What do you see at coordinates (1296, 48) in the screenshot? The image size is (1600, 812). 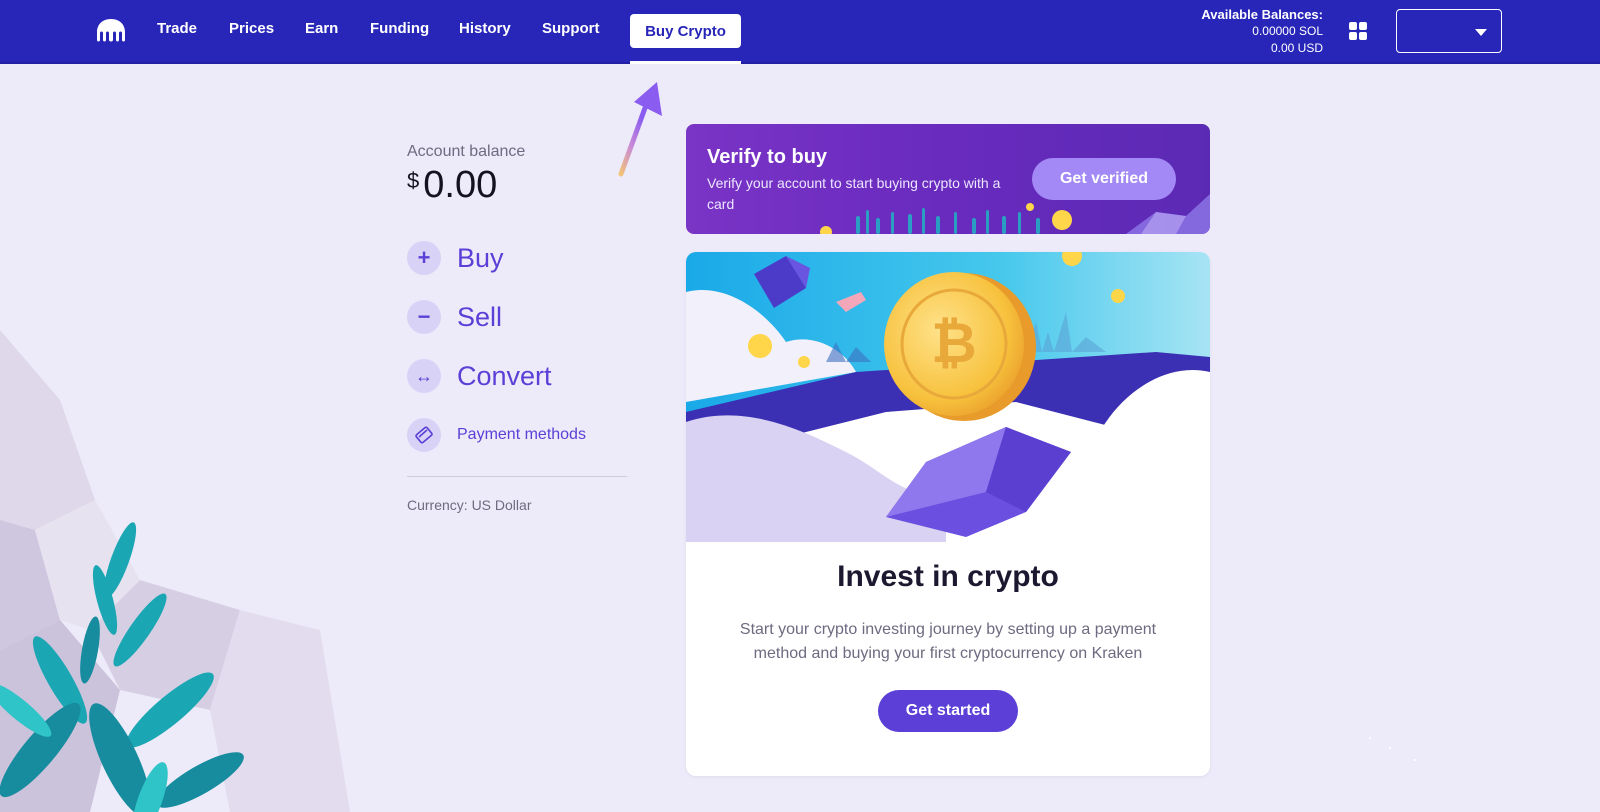 I see `balance-usd: 0.00 USD` at bounding box center [1296, 48].